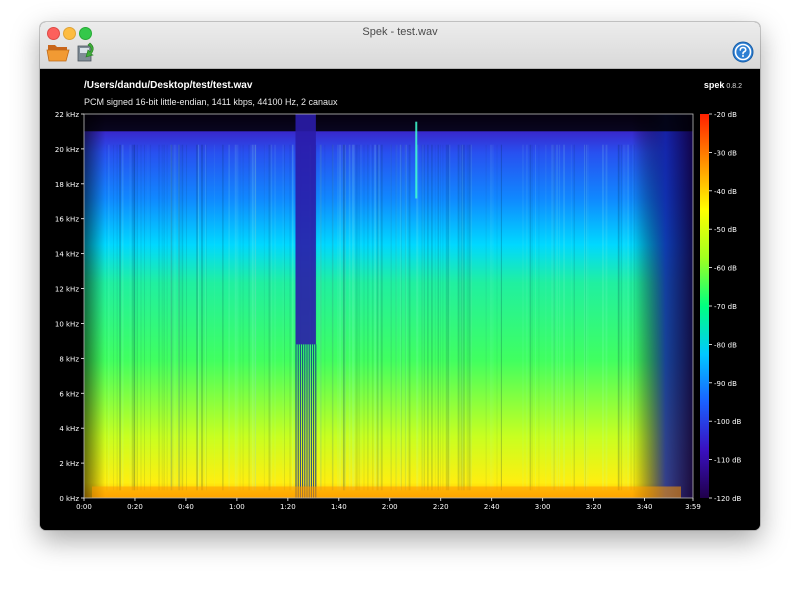  Describe the element at coordinates (400, 45) in the screenshot. I see `title-bar: Spek - test.wav` at that location.